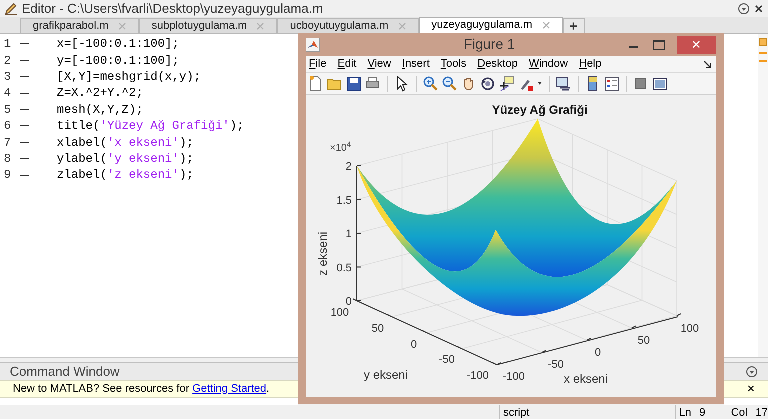 Image resolution: width=768 pixels, height=419 pixels. I want to click on line-number: 2, so click(7, 61).